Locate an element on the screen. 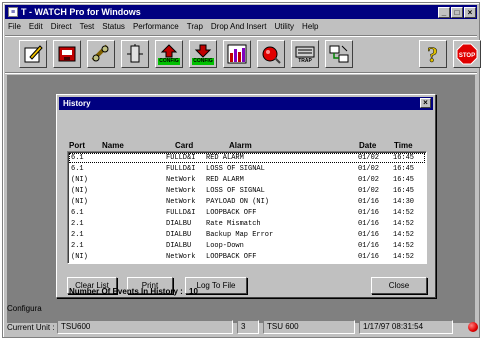 This screenshot has width=499, height=354. network-icon is located at coordinates (339, 54).